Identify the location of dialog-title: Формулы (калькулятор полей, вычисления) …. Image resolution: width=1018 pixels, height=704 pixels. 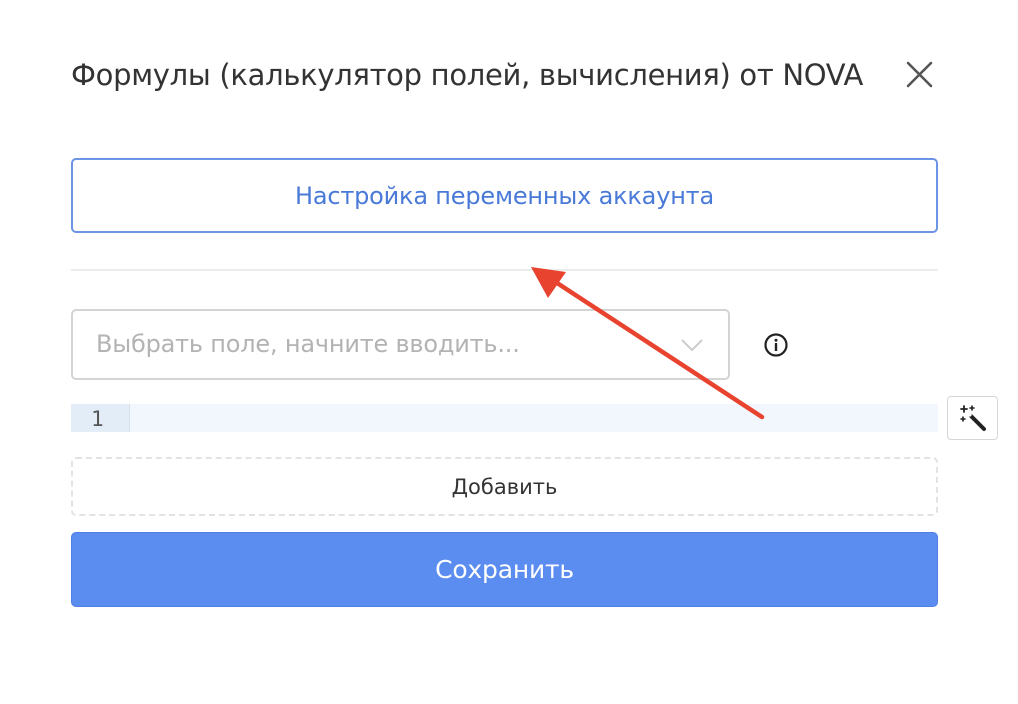
(467, 75).